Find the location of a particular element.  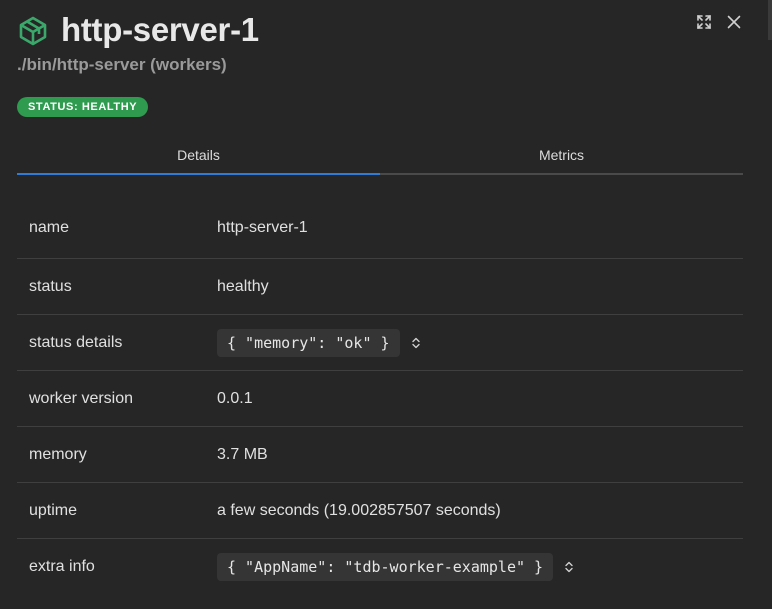

detail-key: status is located at coordinates (50, 286).